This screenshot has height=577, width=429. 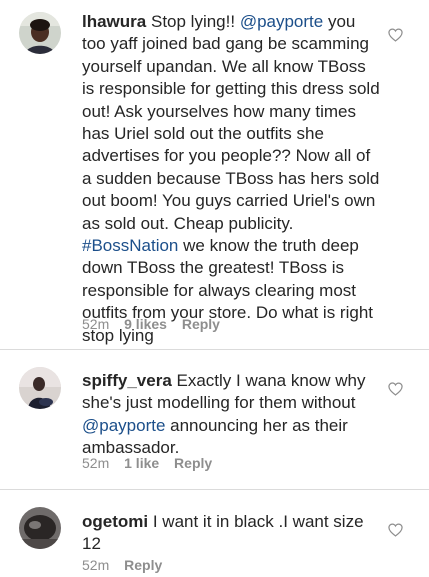 I want to click on comment-username: spiffy_vera, so click(x=127, y=380).